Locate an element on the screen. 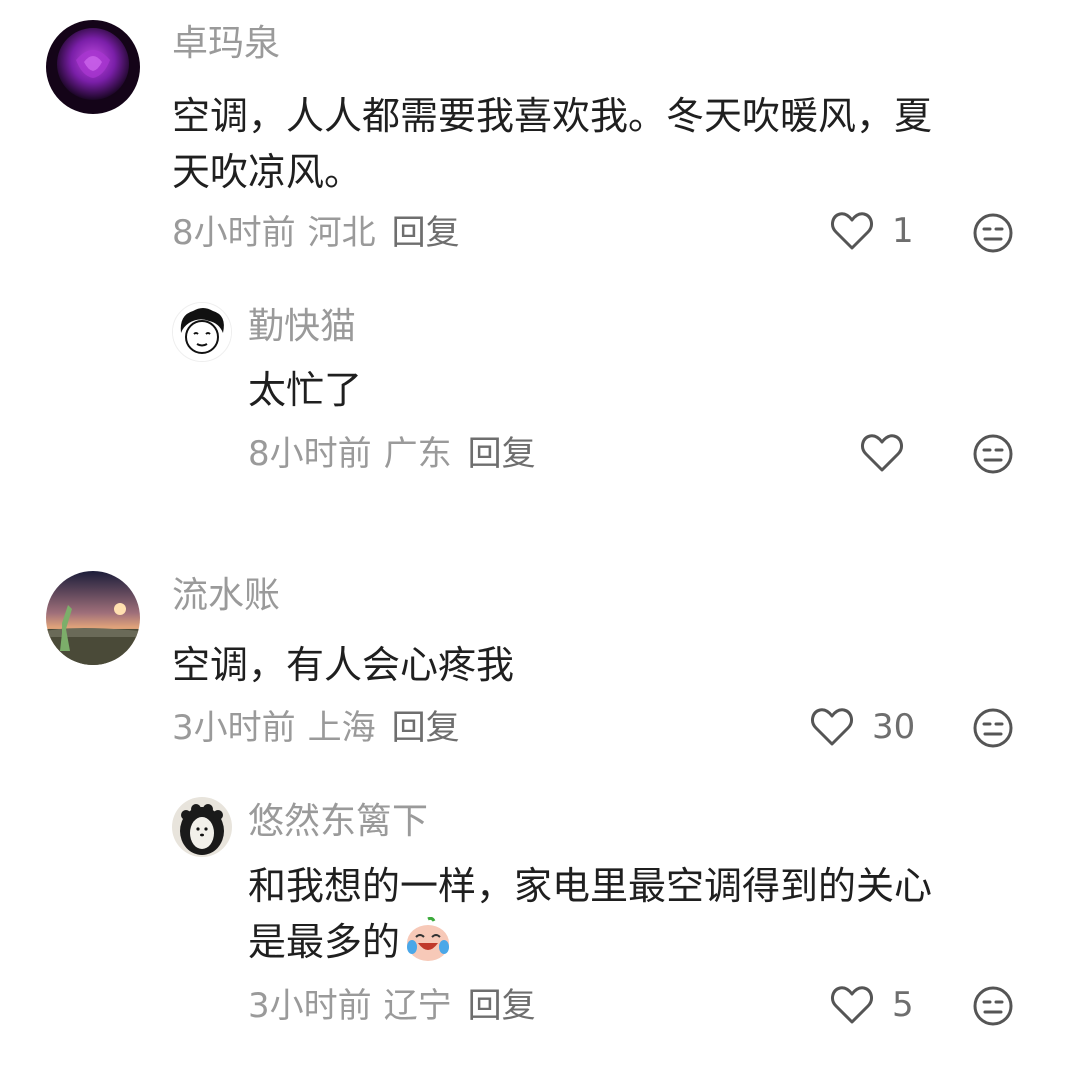 Image resolution: width=1080 pixels, height=1065 pixels. comment-meta: 8小时前 广东 回复 is located at coordinates (398, 454).